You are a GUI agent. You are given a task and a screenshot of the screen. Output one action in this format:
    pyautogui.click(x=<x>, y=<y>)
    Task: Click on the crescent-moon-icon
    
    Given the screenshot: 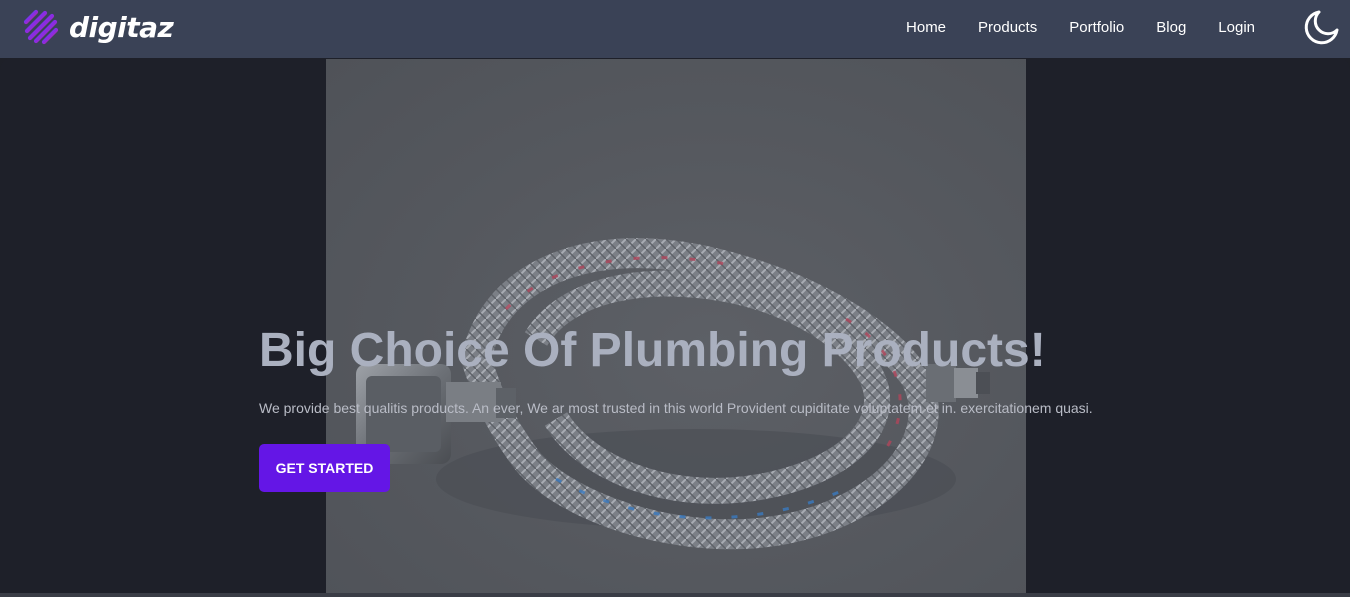 What is the action you would take?
    pyautogui.click(x=1321, y=27)
    